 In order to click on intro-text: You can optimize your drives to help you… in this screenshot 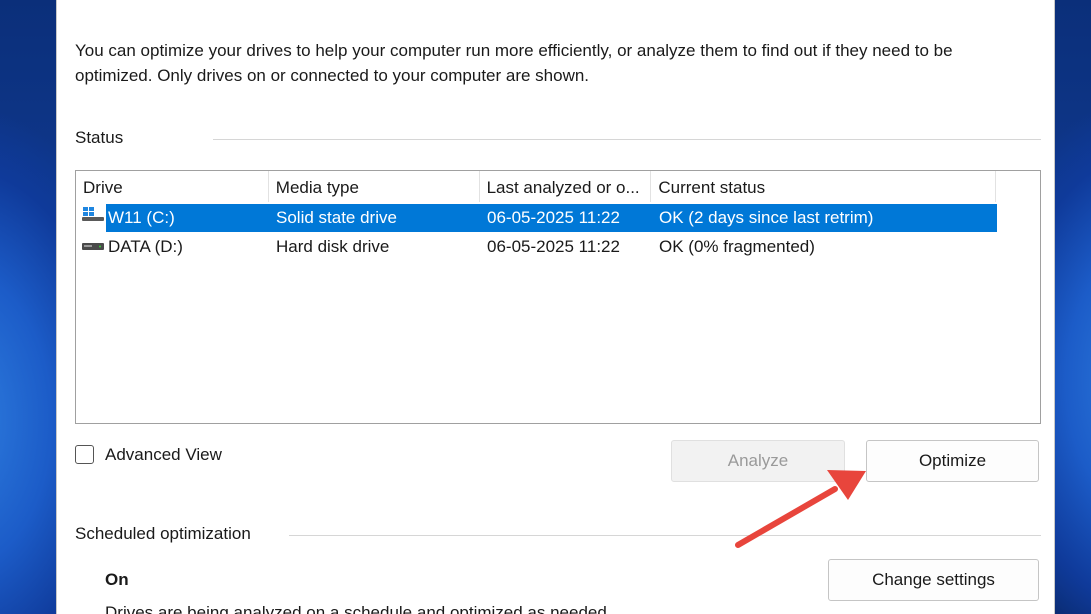, I will do `click(514, 63)`.